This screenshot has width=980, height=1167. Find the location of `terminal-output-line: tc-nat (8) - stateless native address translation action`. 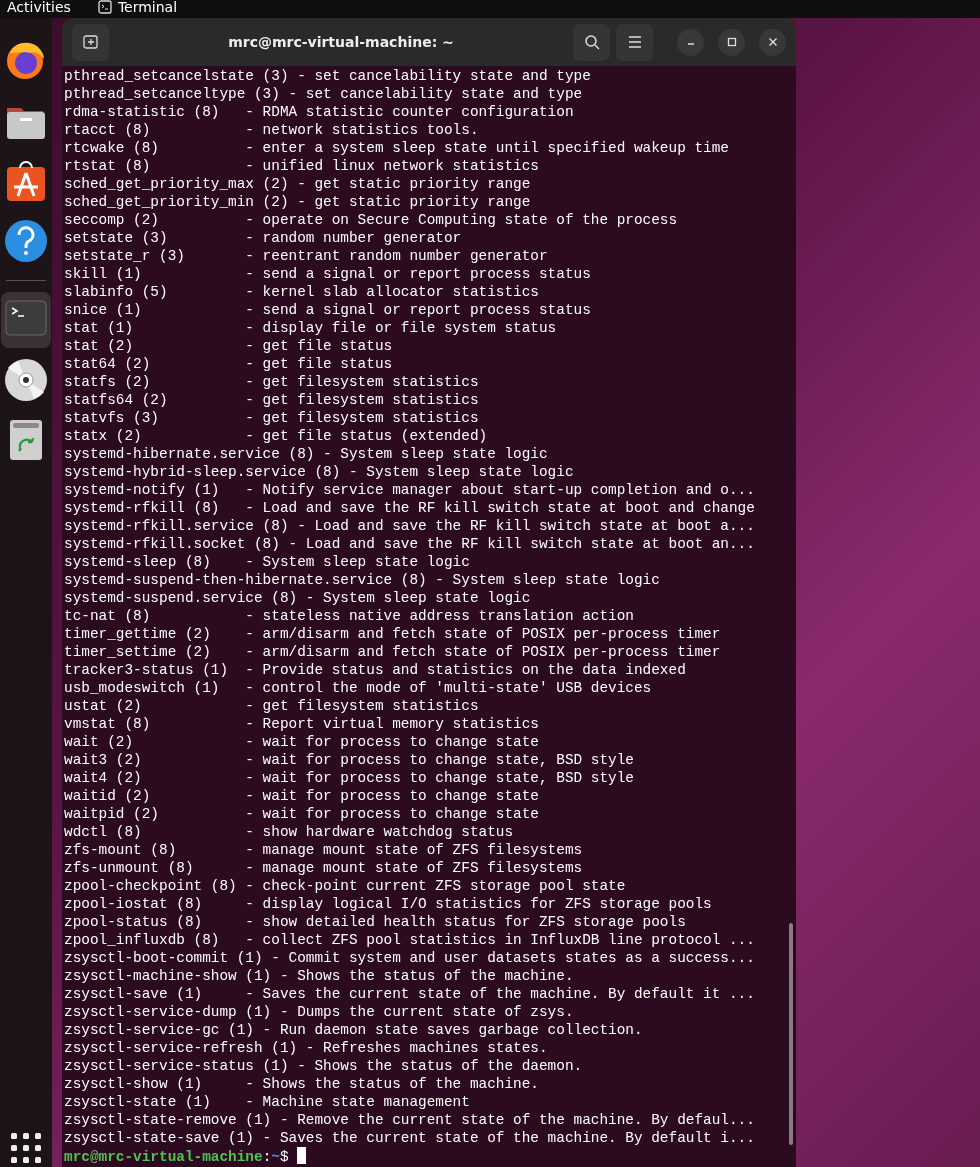

terminal-output-line: tc-nat (8) - stateless native address translation action is located at coordinates (349, 616).